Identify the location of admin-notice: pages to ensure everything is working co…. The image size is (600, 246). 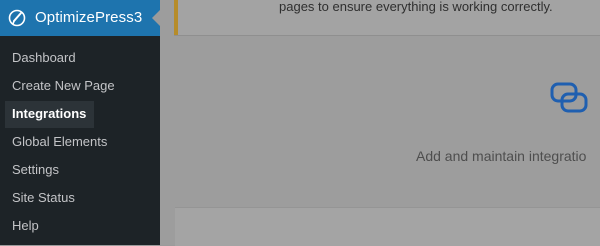
(387, 17).